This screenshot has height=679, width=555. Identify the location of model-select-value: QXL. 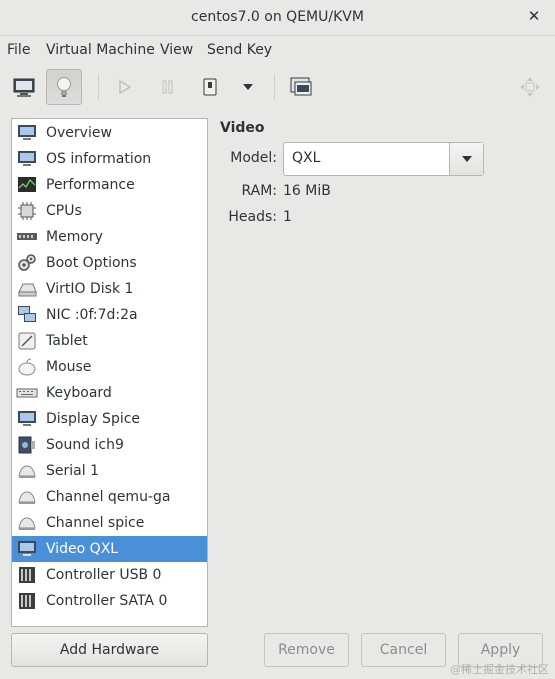
(306, 158).